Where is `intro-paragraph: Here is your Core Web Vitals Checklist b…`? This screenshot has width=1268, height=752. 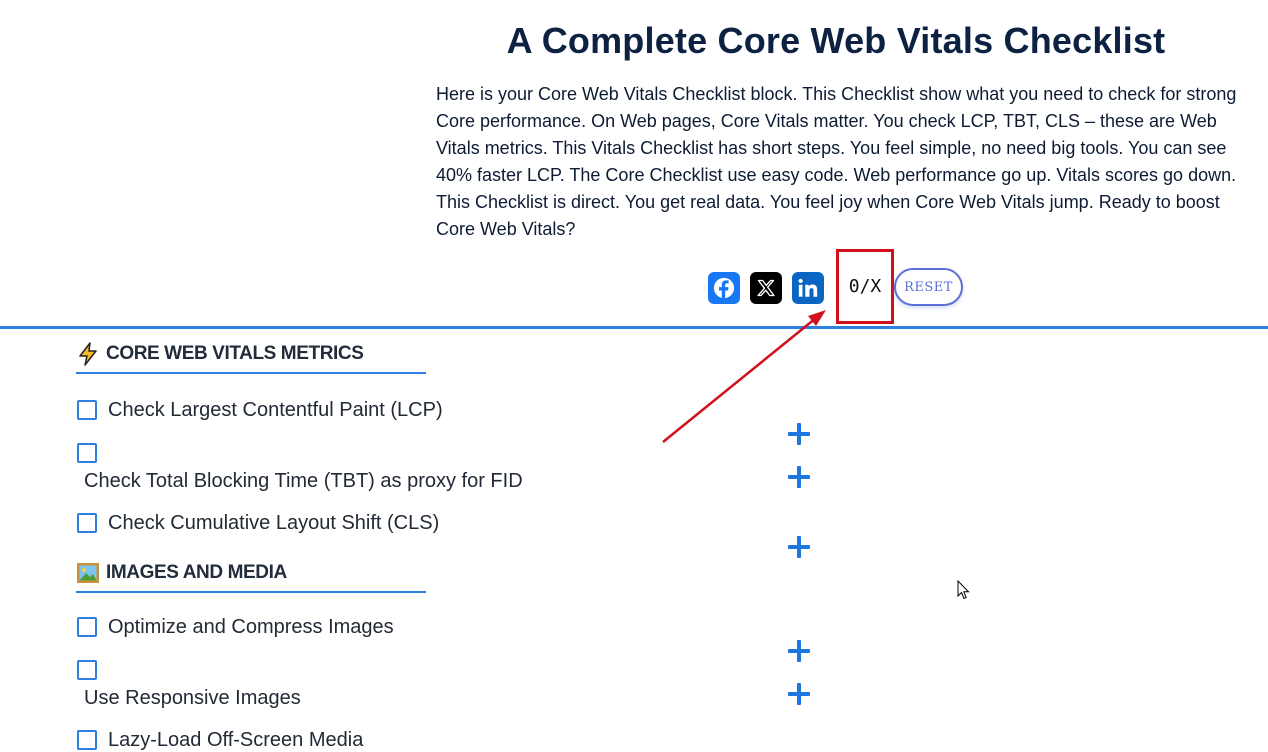 intro-paragraph: Here is your Core Web Vitals Checklist b… is located at coordinates (836, 161).